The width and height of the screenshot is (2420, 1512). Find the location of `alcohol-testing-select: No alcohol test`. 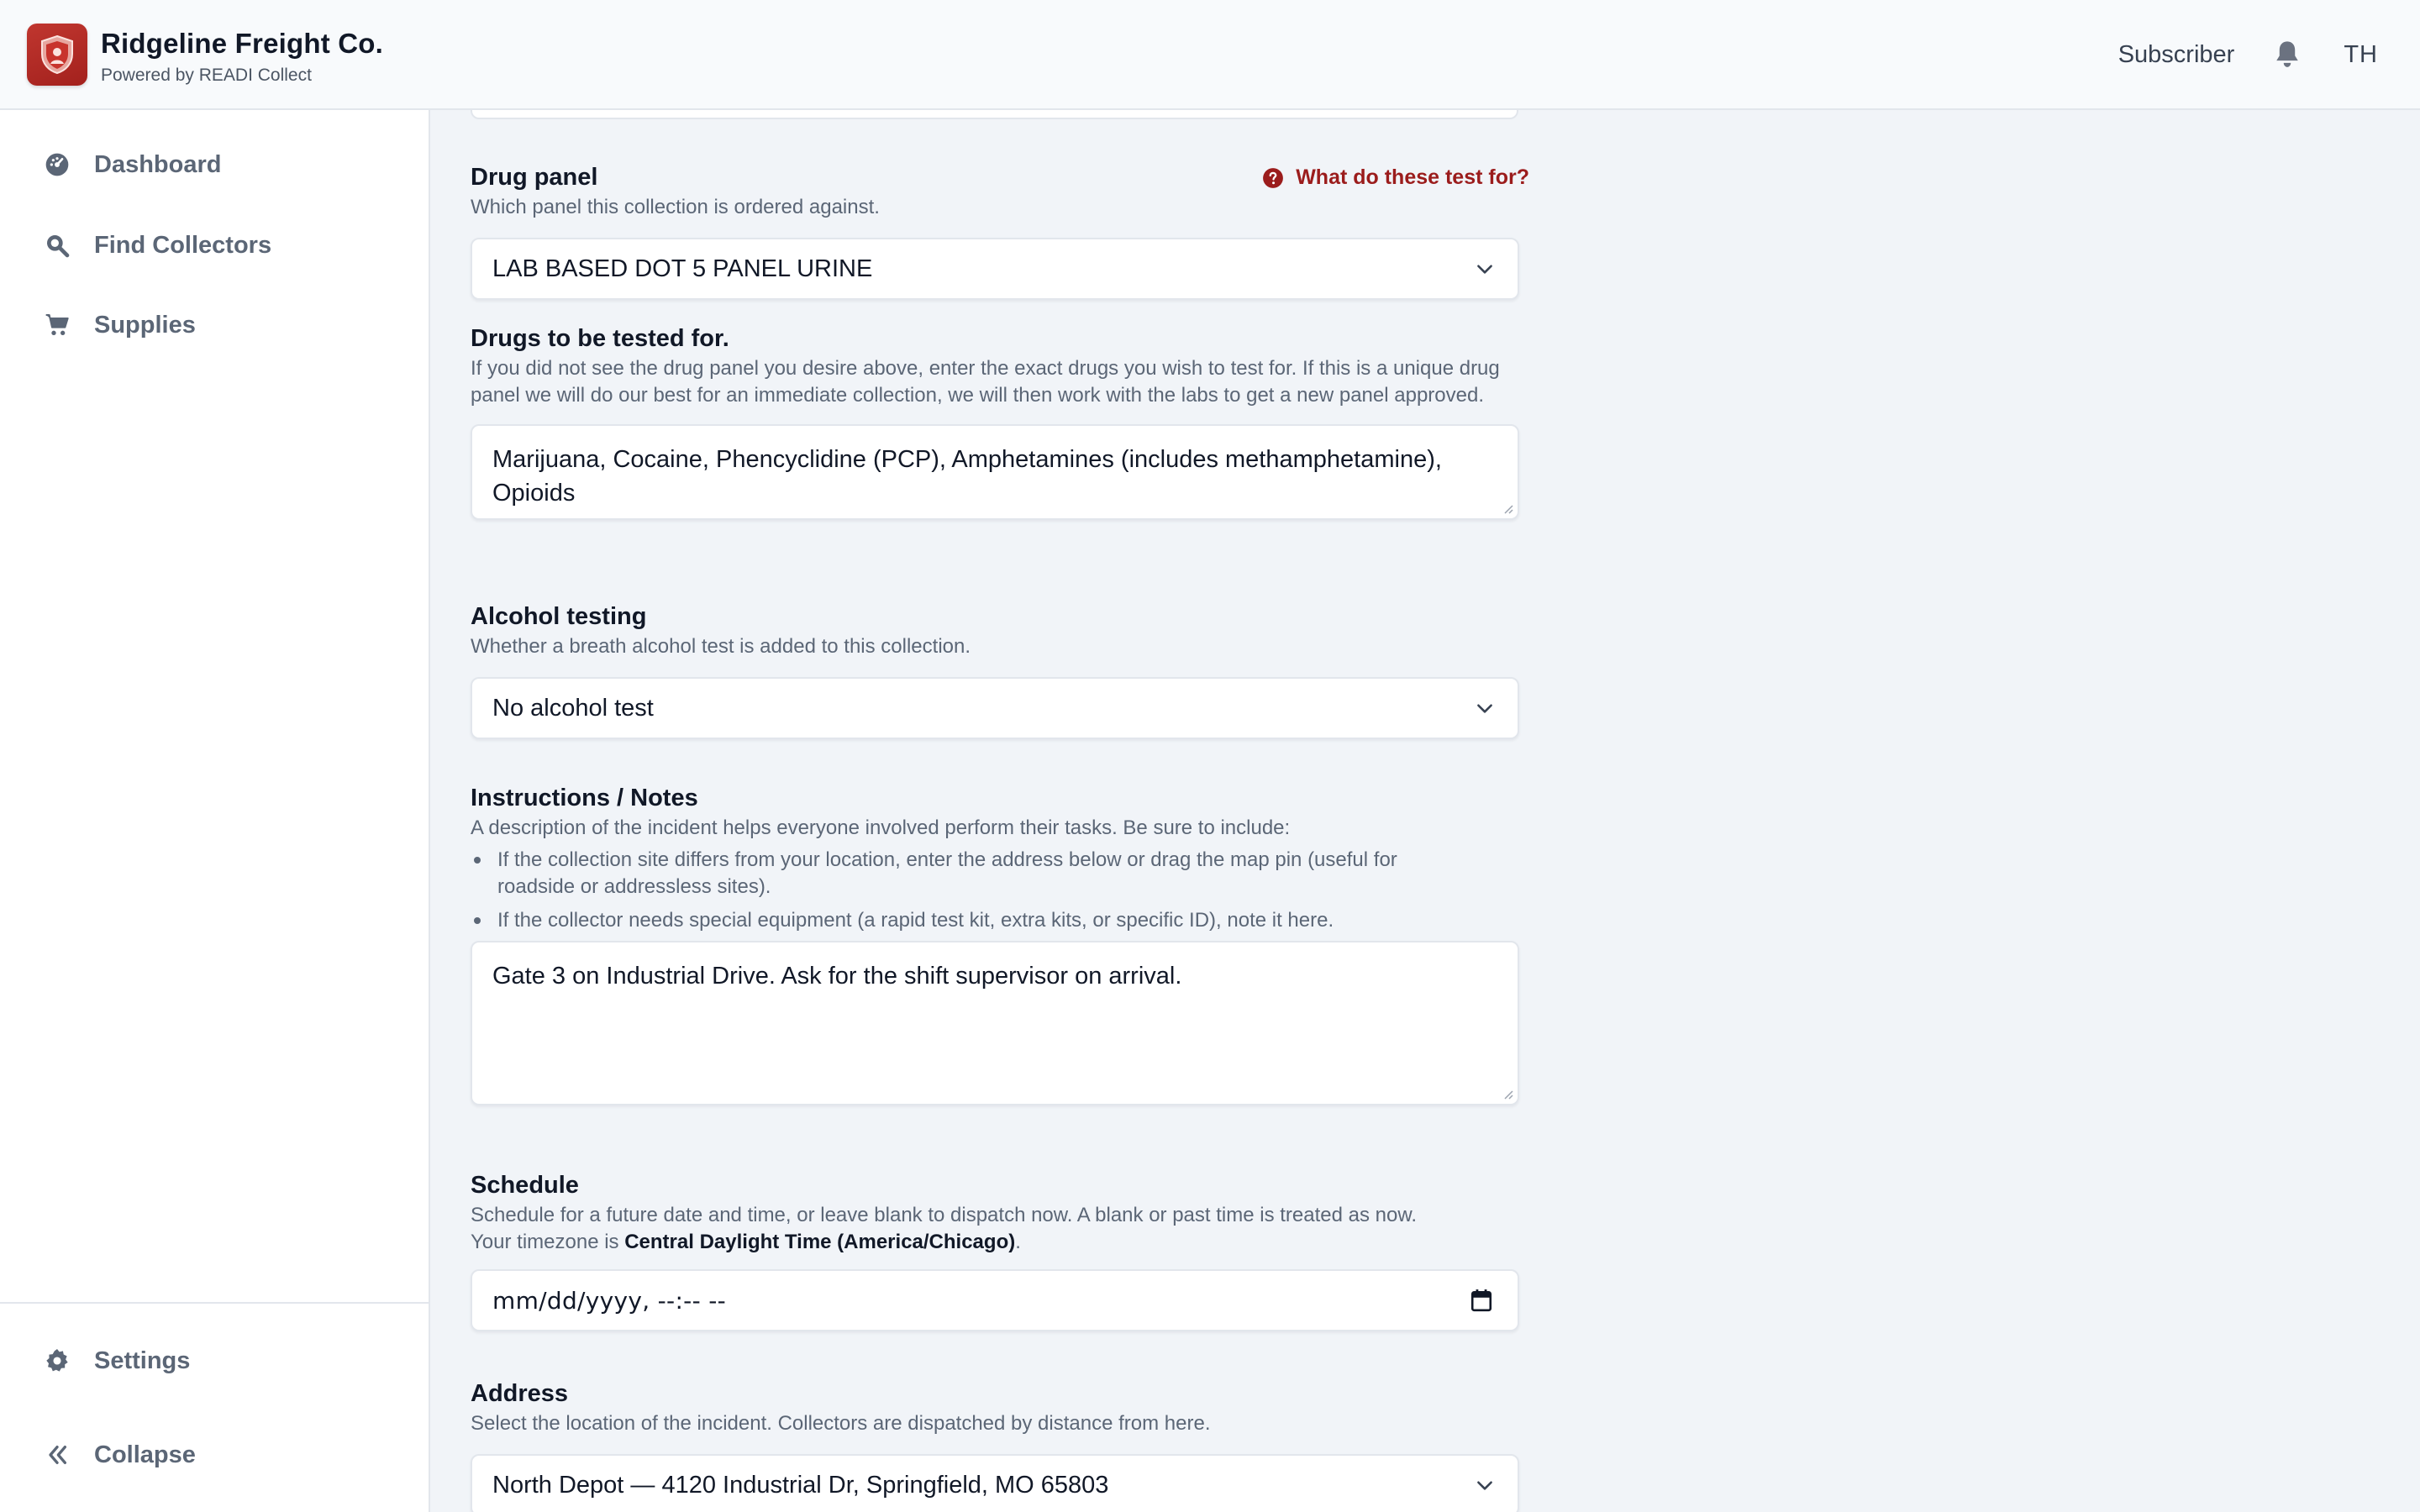

alcohol-testing-select: No alcohol test is located at coordinates (995, 708).